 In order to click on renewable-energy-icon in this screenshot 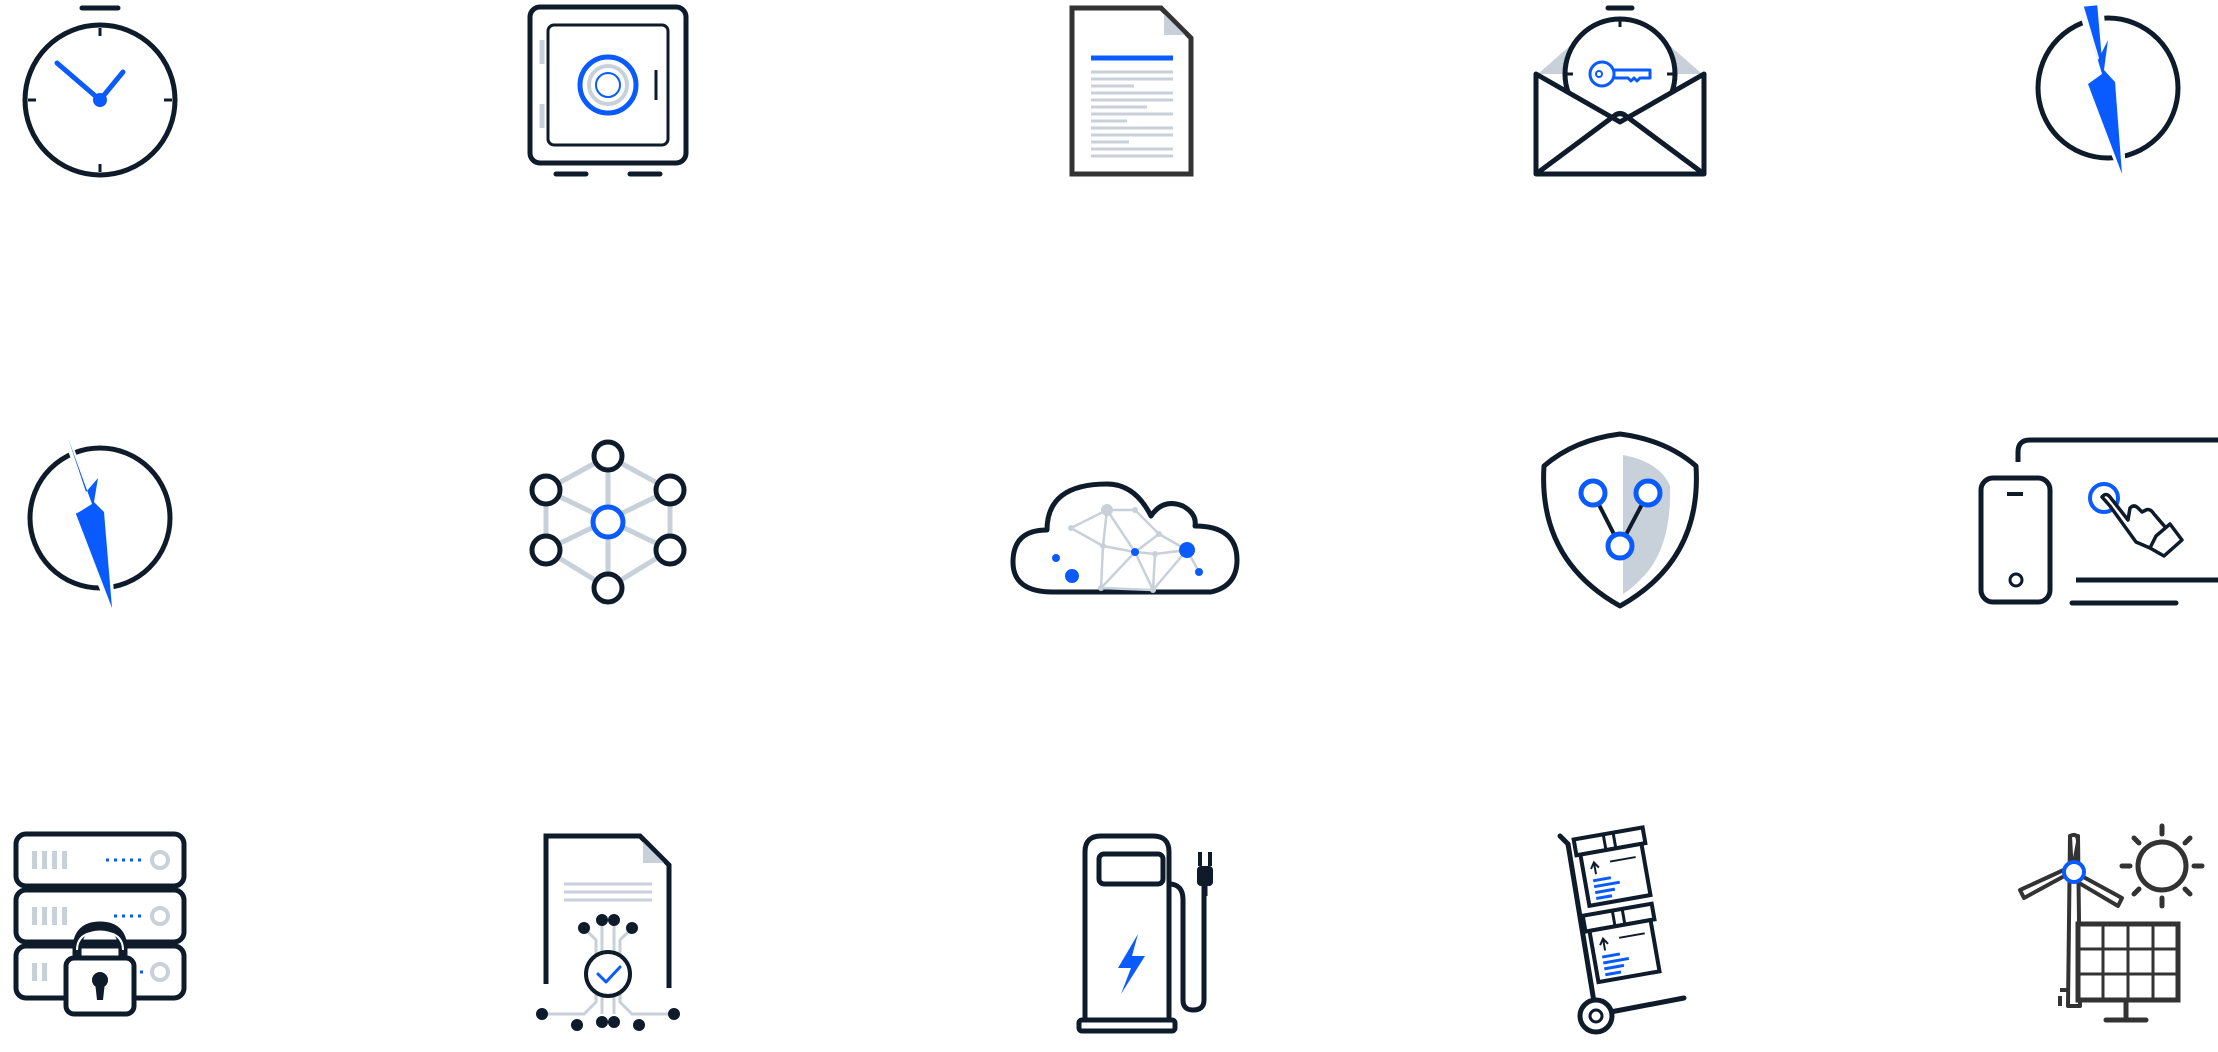, I will do `click(2103, 932)`.